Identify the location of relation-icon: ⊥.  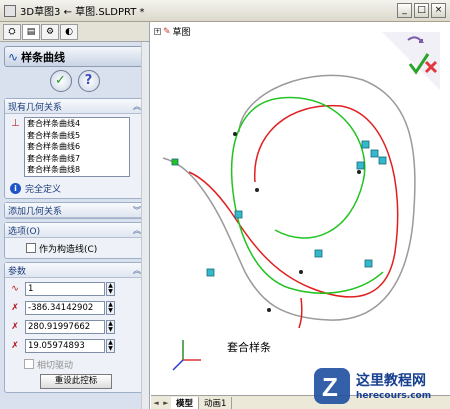
(15, 123).